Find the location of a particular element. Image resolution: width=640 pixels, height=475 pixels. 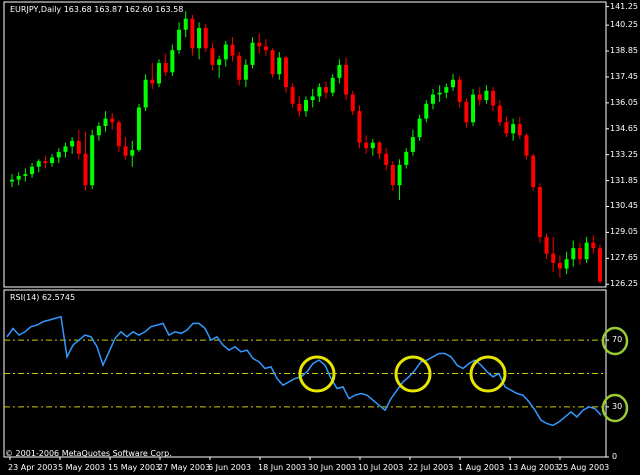

price-y-tick-label: 126.25 is located at coordinates (624, 284).